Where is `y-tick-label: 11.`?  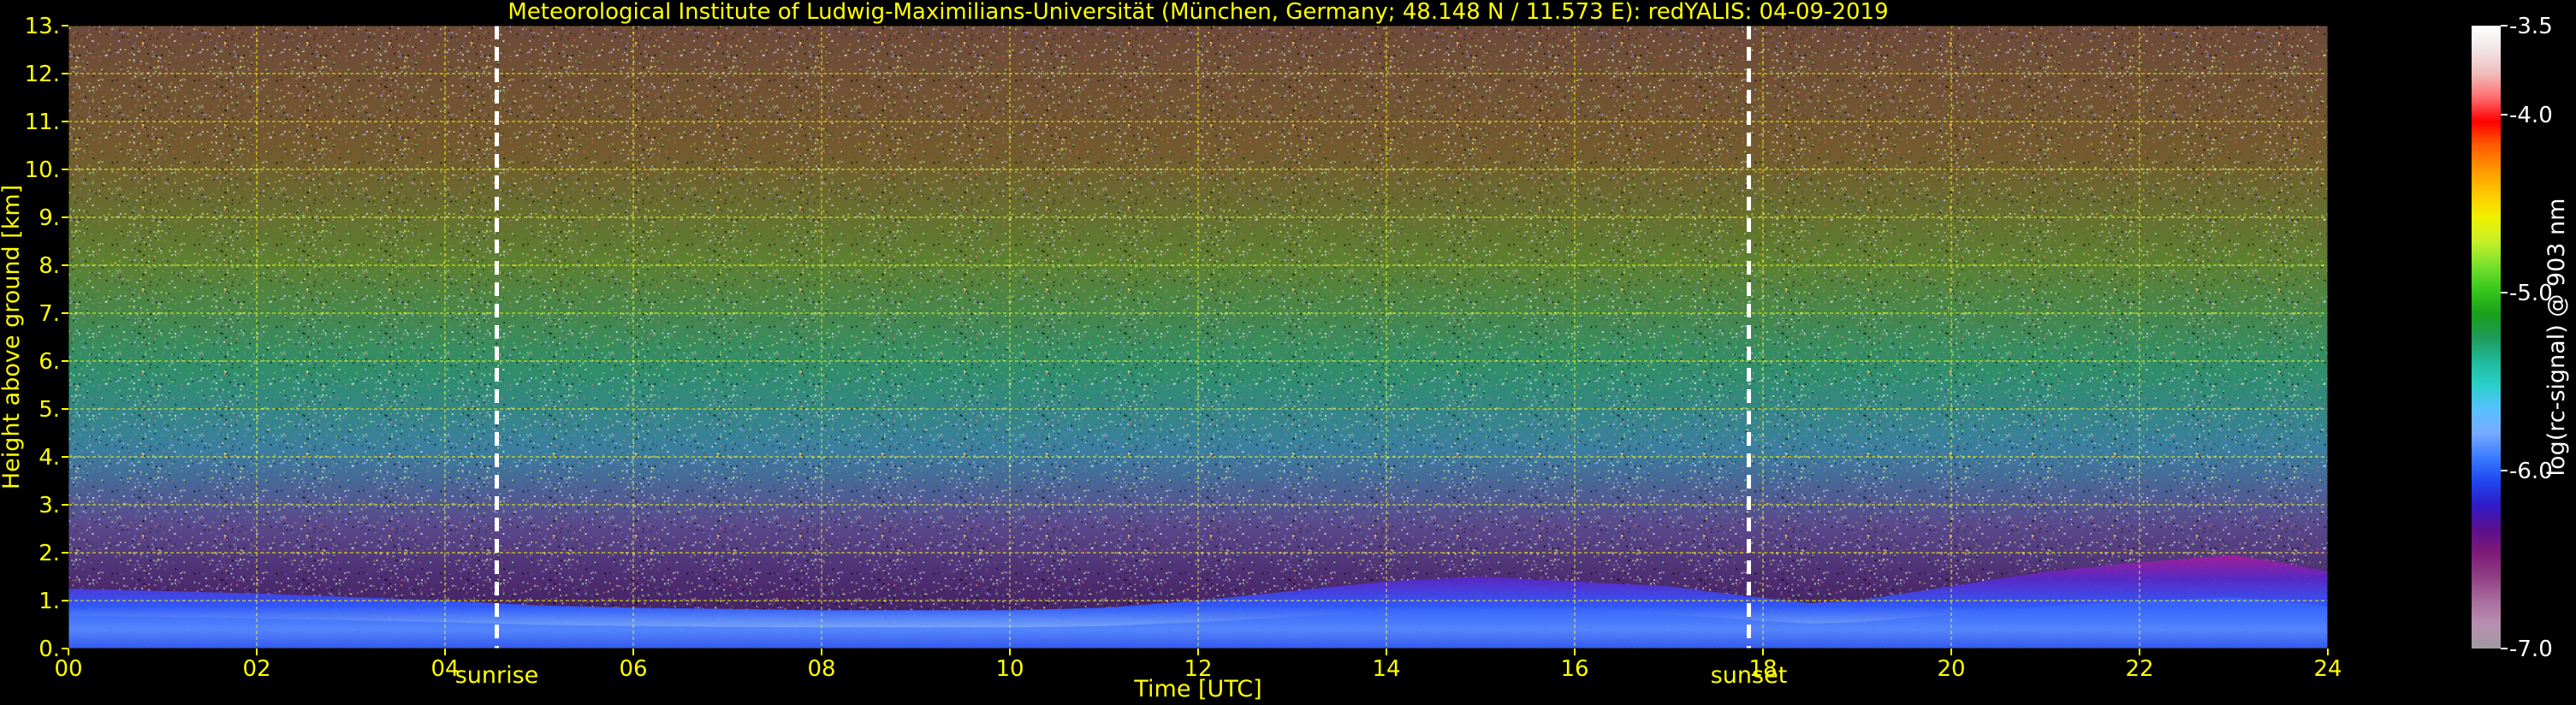 y-tick-label: 11. is located at coordinates (42, 122).